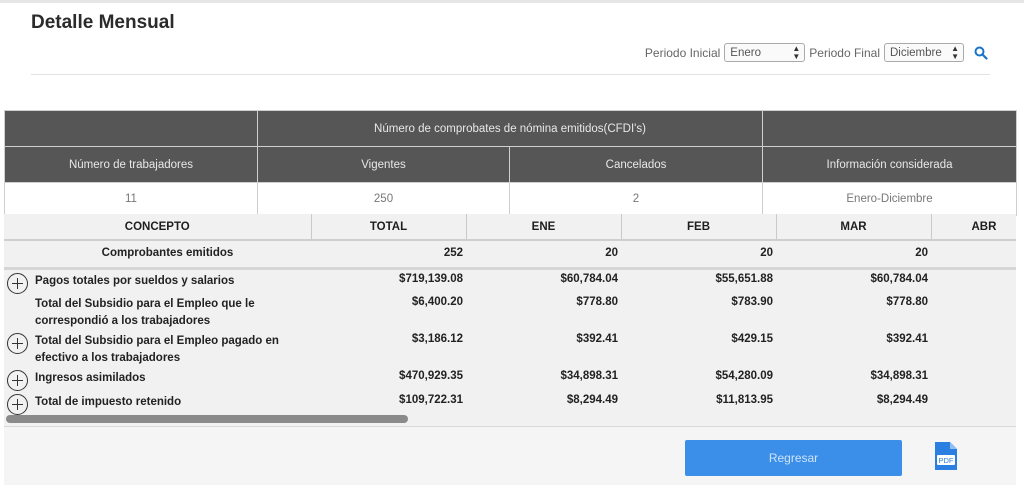  What do you see at coordinates (899, 278) in the screenshot?
I see `row-mar: $60,784.04` at bounding box center [899, 278].